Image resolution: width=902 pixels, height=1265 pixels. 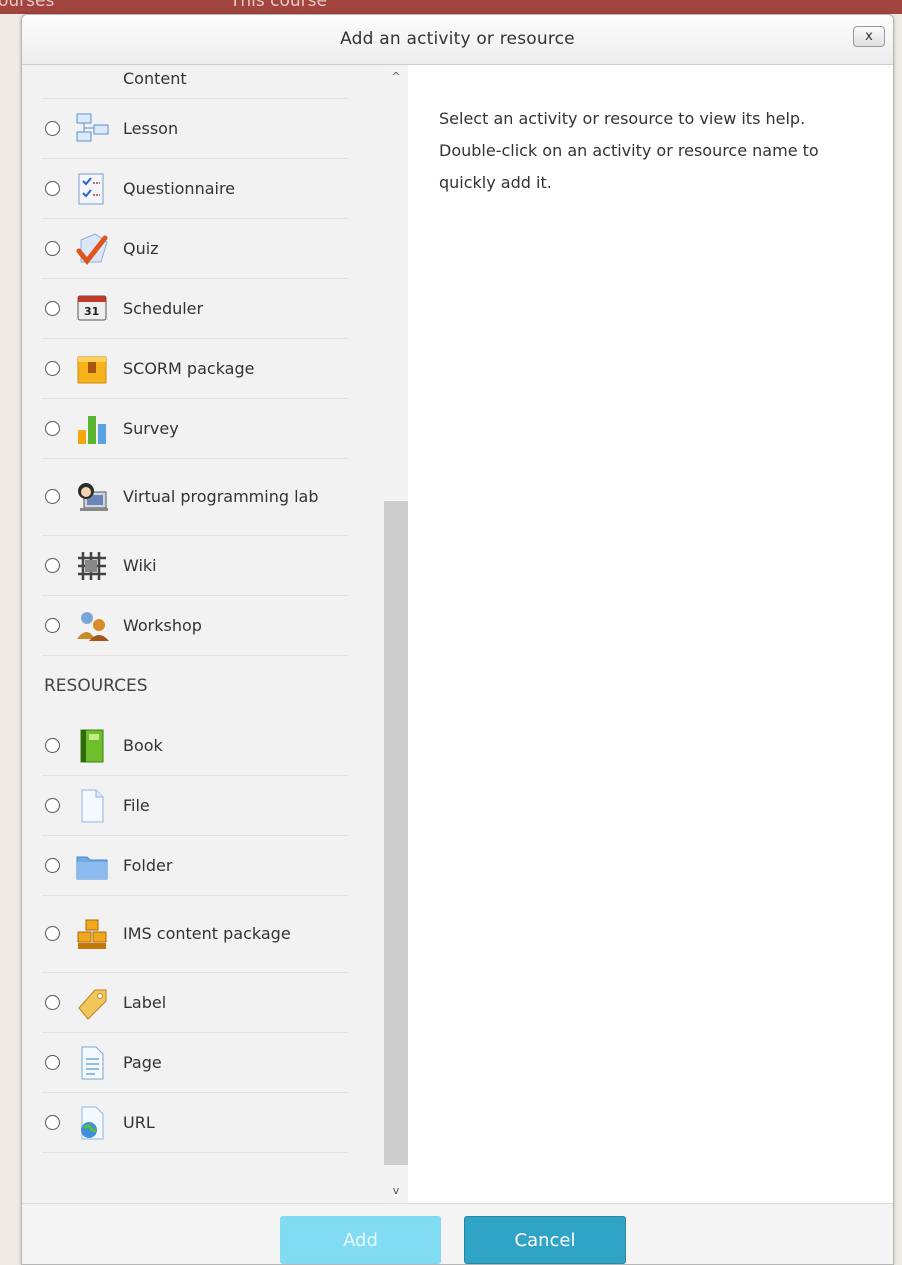 I want to click on scorm-icon, so click(x=92, y=369).